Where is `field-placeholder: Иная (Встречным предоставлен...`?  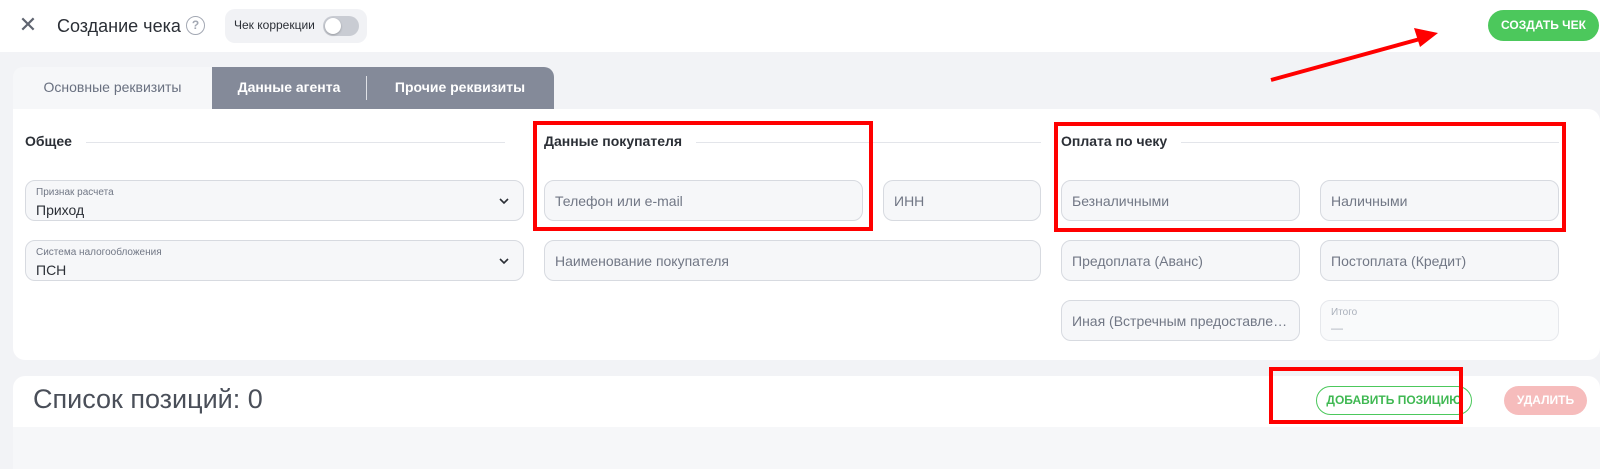 field-placeholder: Иная (Встречным предоставлен... is located at coordinates (1181, 321).